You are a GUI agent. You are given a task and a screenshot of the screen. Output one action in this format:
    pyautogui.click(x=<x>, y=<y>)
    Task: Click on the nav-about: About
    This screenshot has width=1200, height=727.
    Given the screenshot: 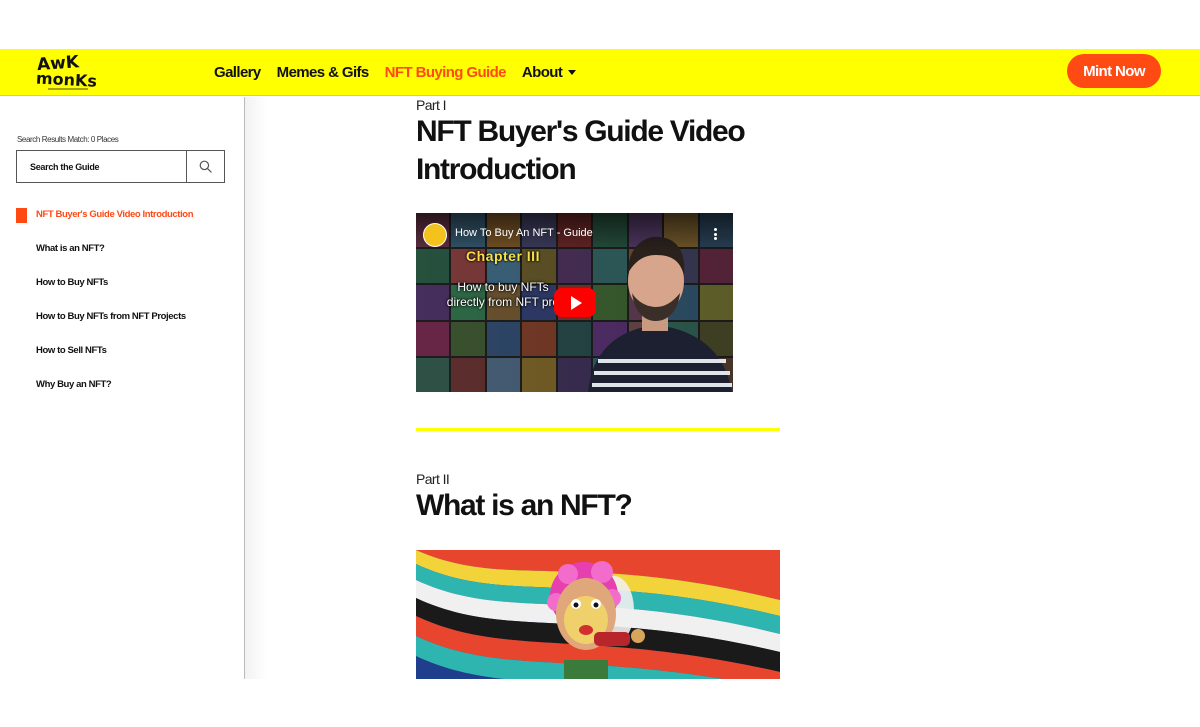 What is the action you would take?
    pyautogui.click(x=549, y=72)
    